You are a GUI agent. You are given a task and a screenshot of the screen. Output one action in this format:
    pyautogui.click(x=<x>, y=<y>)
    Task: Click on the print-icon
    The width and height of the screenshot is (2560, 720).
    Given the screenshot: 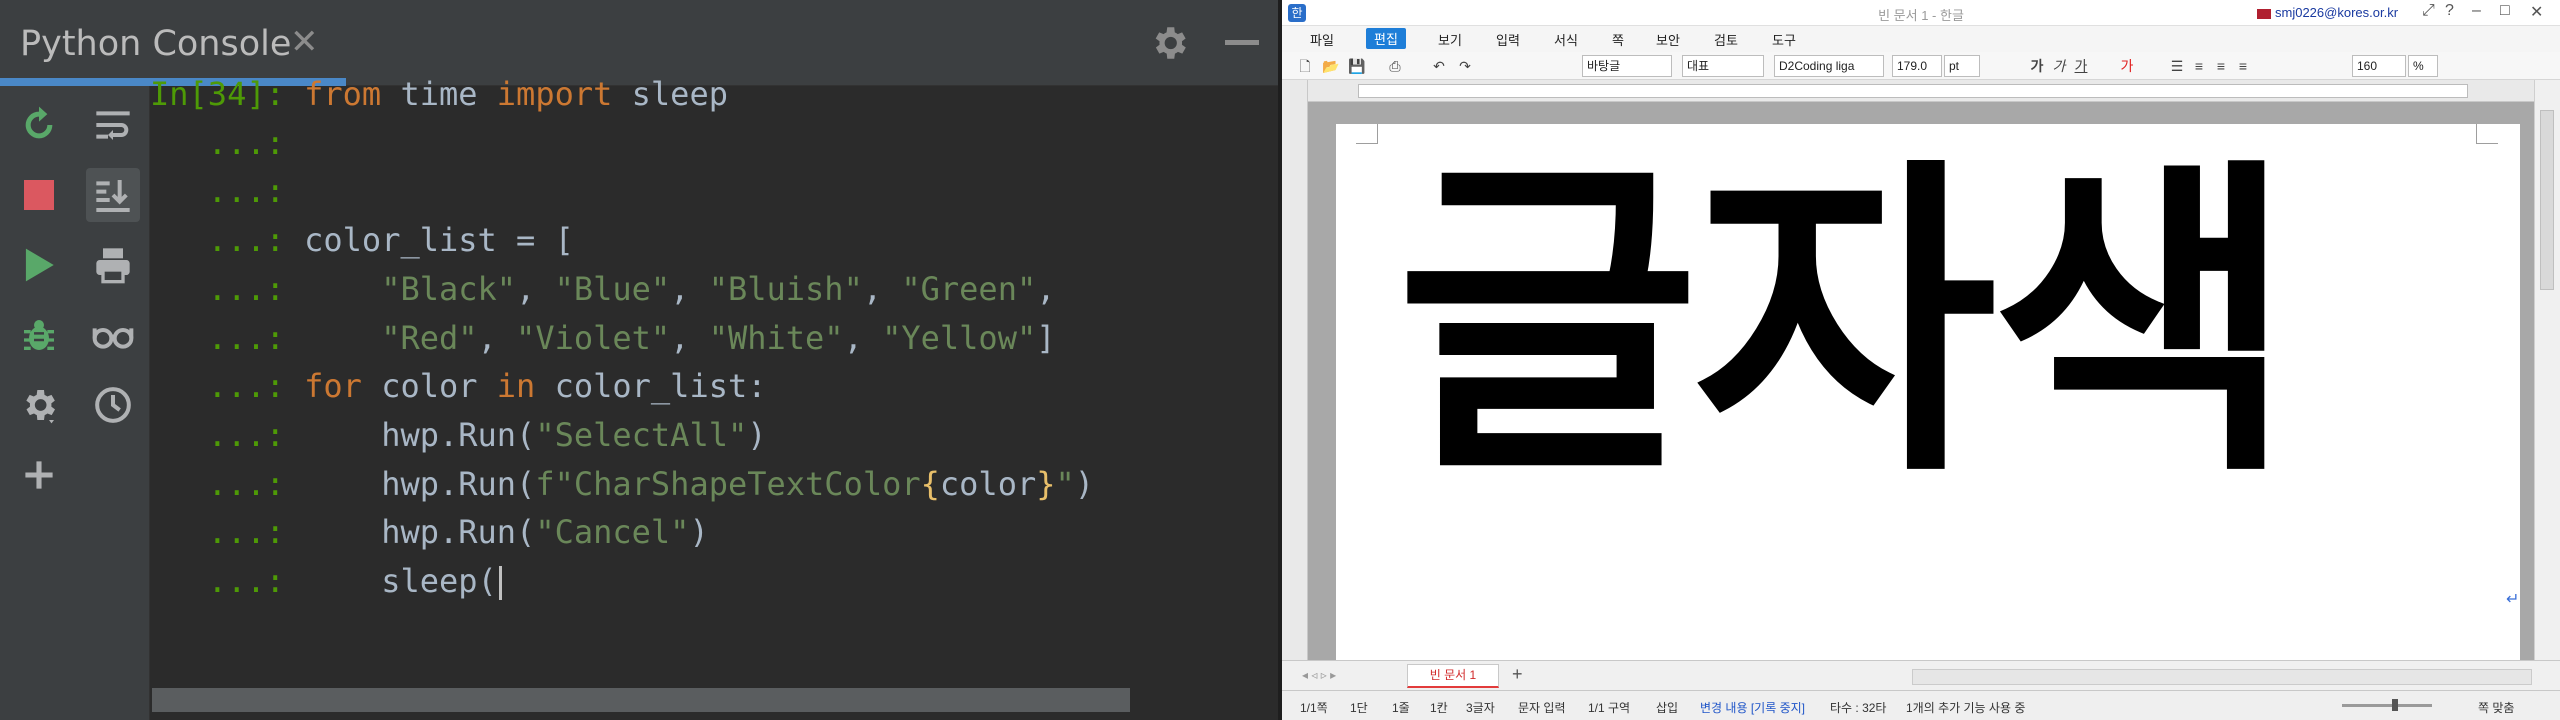 What is the action you would take?
    pyautogui.click(x=113, y=265)
    